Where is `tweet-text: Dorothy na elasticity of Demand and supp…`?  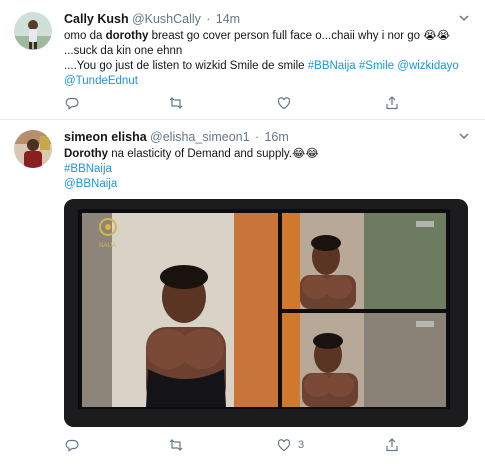 tweet-text: Dorothy na elasticity of Demand and supp… is located at coordinates (267, 169).